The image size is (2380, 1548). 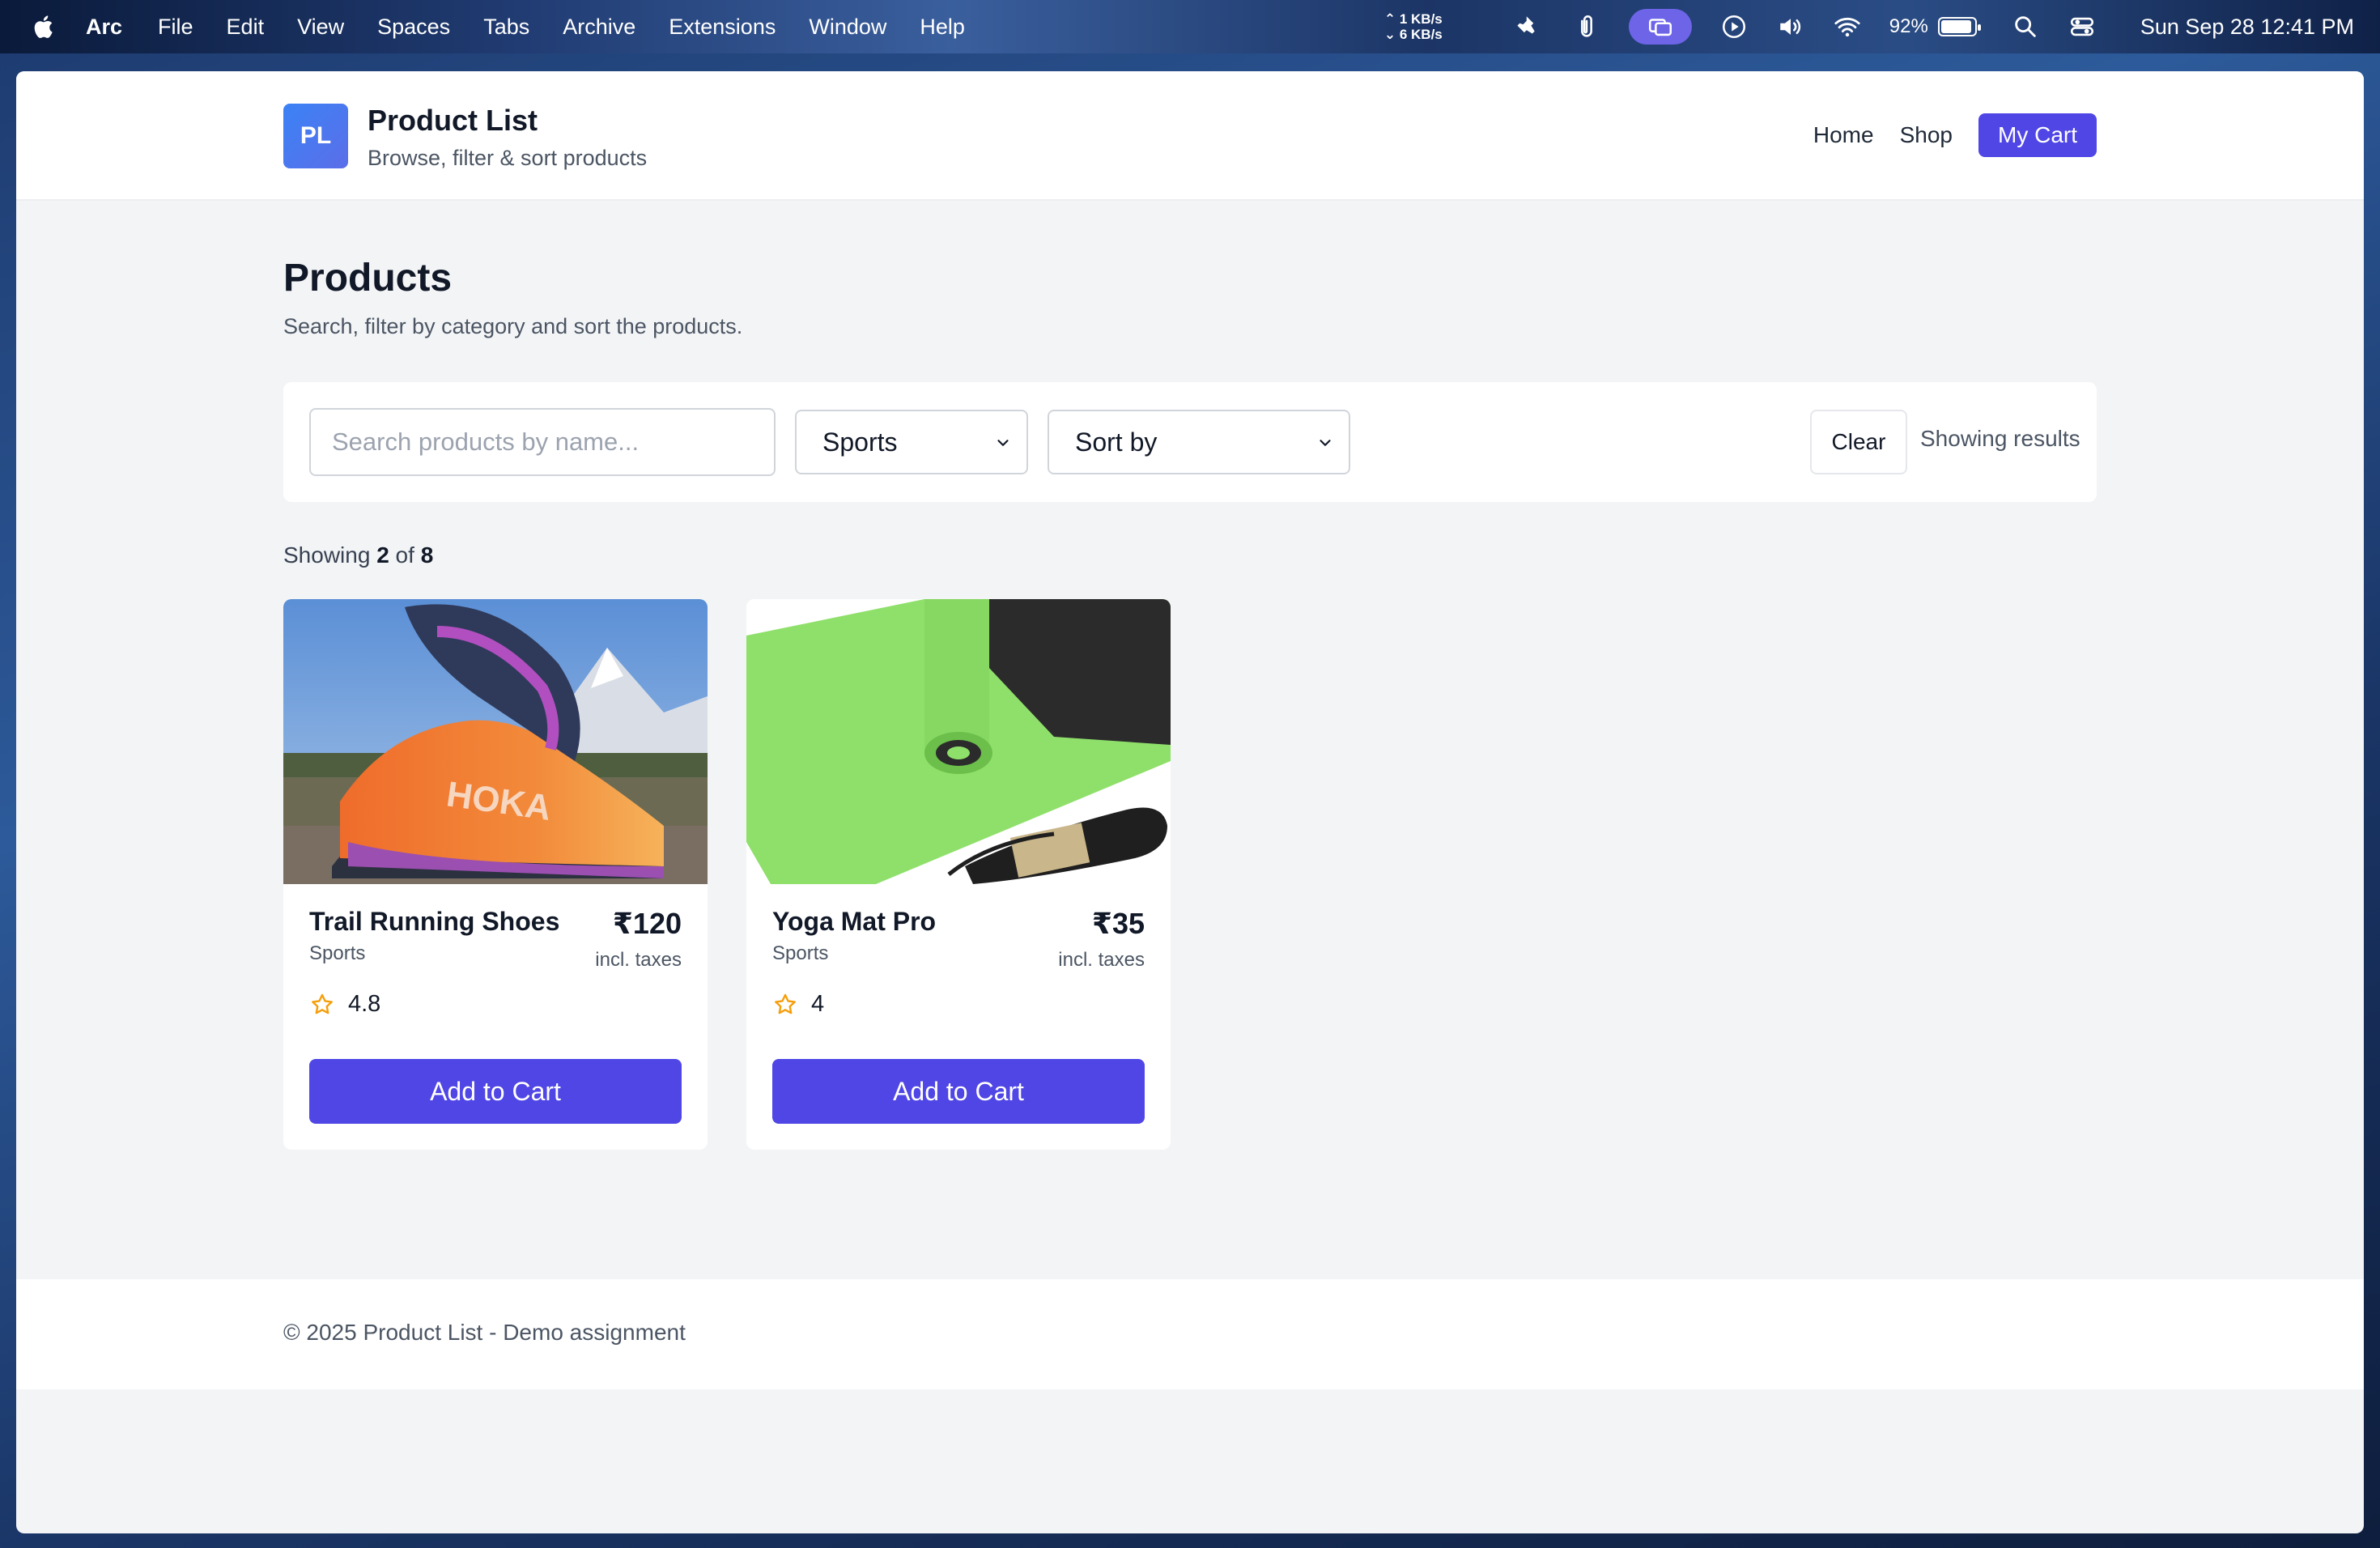 I want to click on results-total: 8, so click(x=427, y=555).